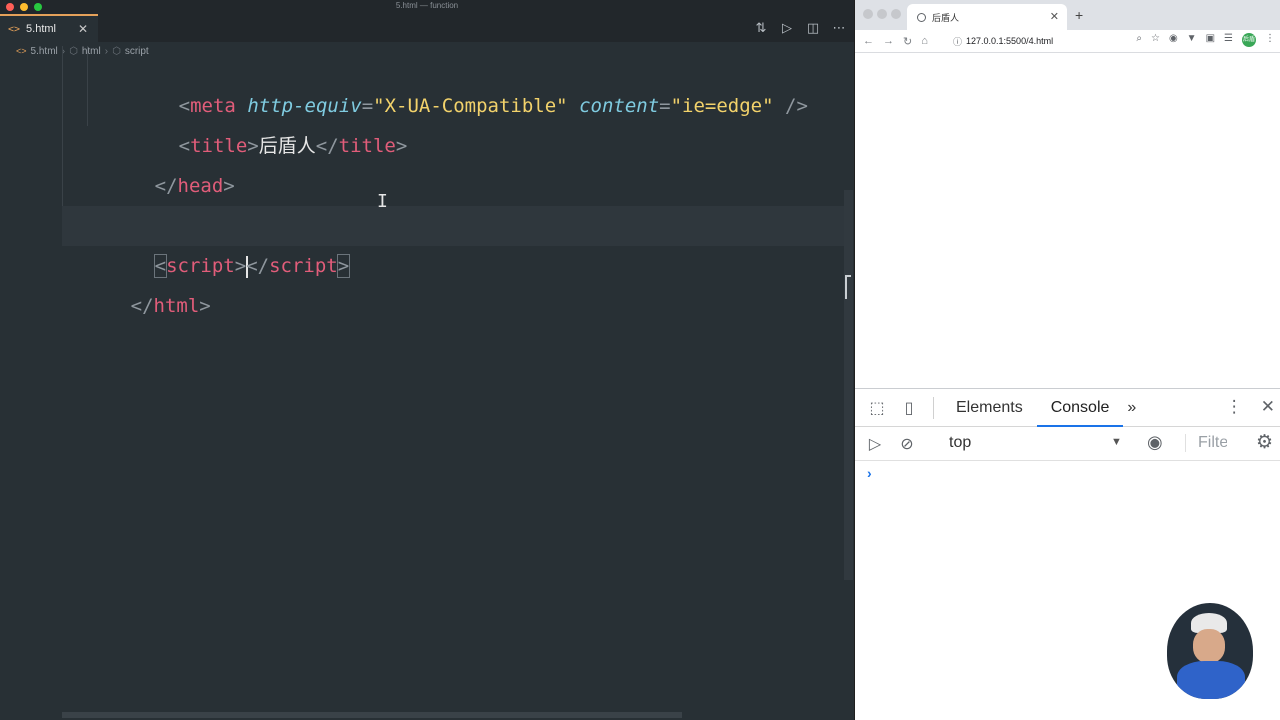  Describe the element at coordinates (1211, 680) in the screenshot. I see `presenter-body` at that location.